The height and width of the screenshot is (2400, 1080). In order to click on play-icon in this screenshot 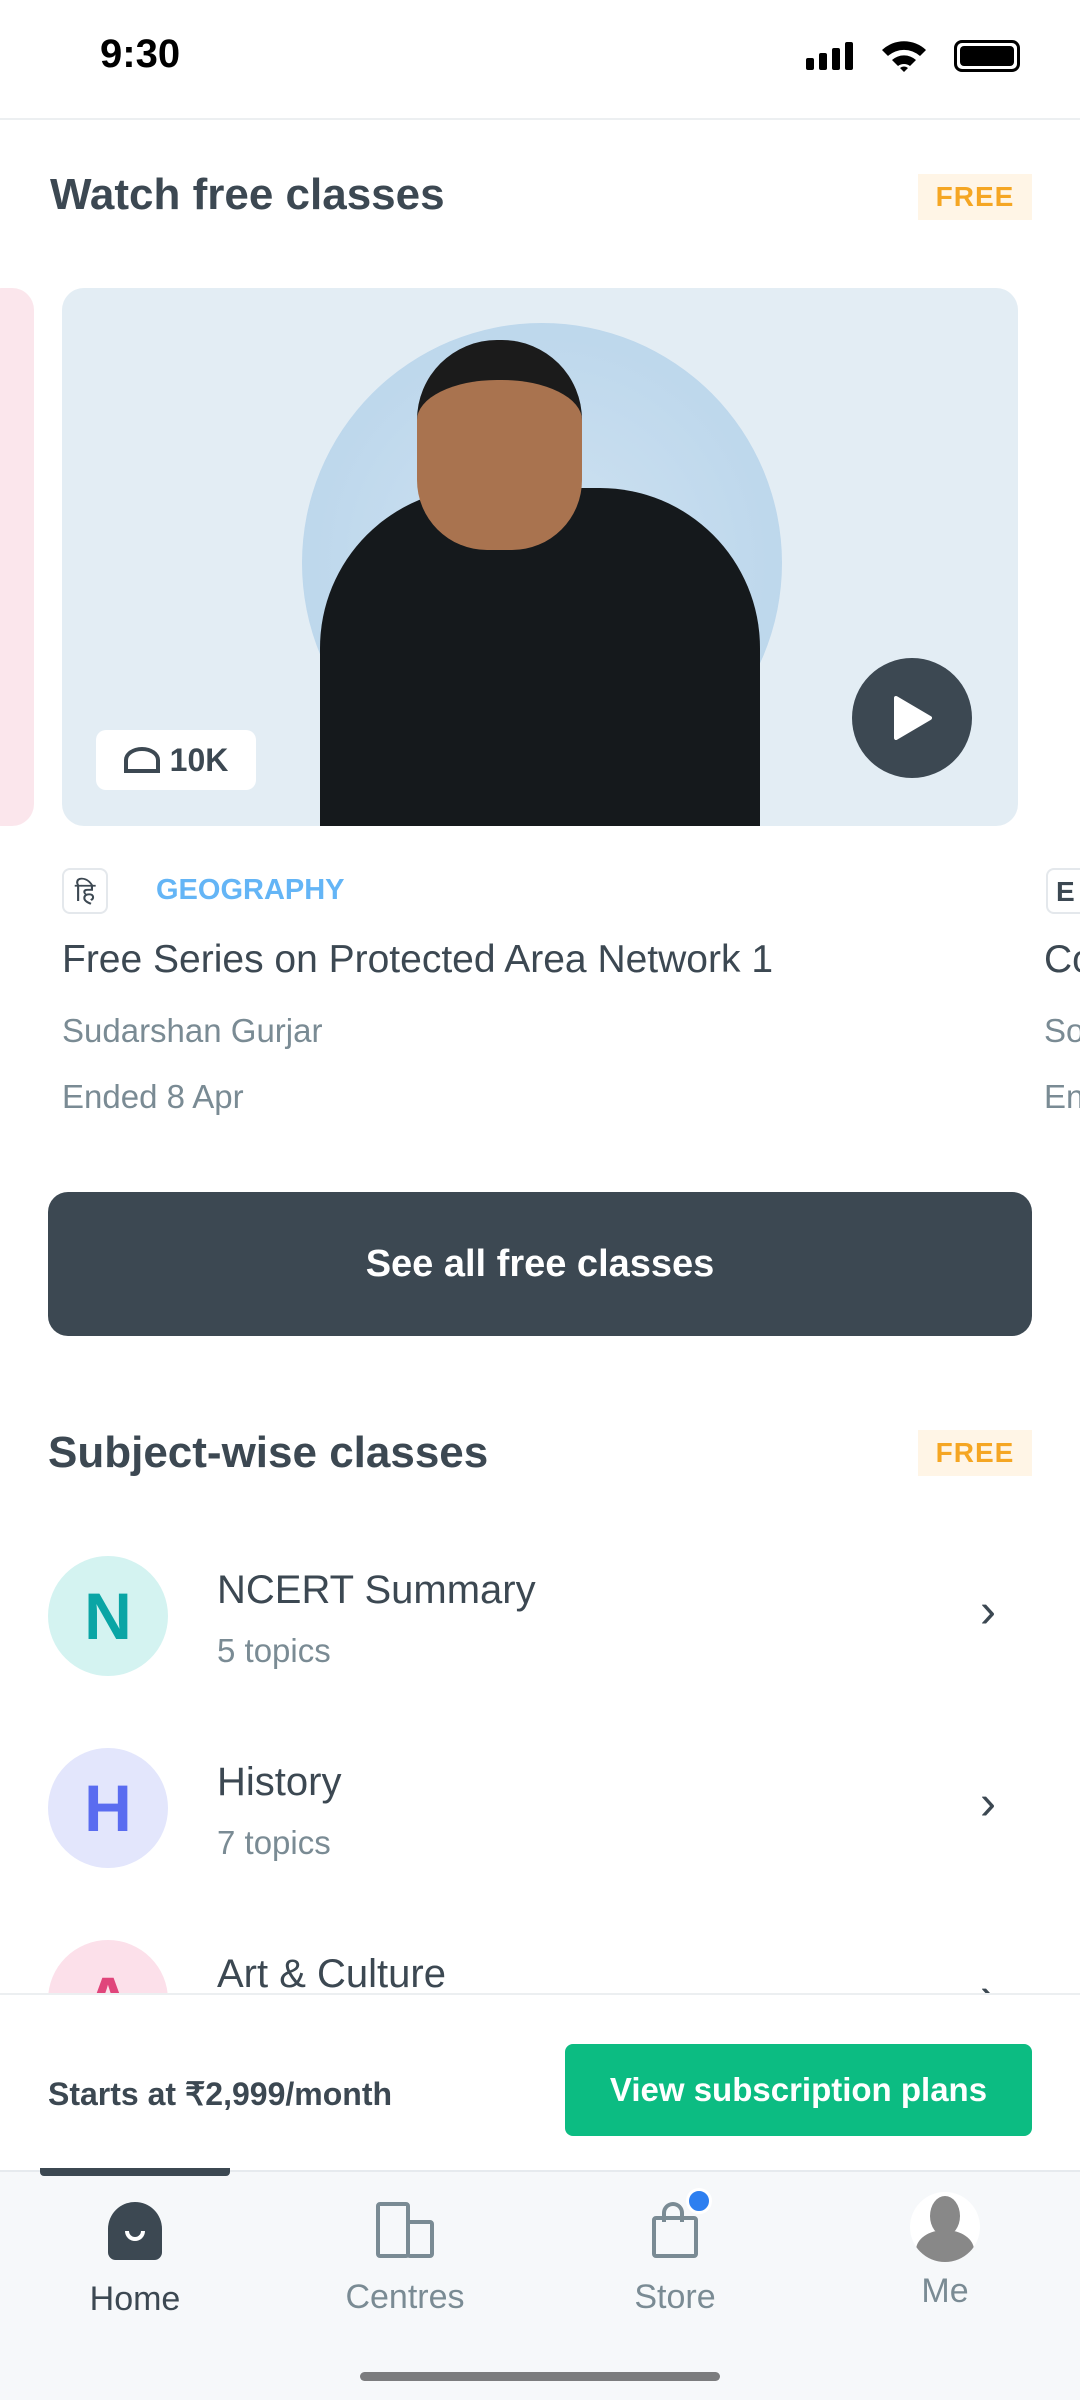, I will do `click(913, 718)`.